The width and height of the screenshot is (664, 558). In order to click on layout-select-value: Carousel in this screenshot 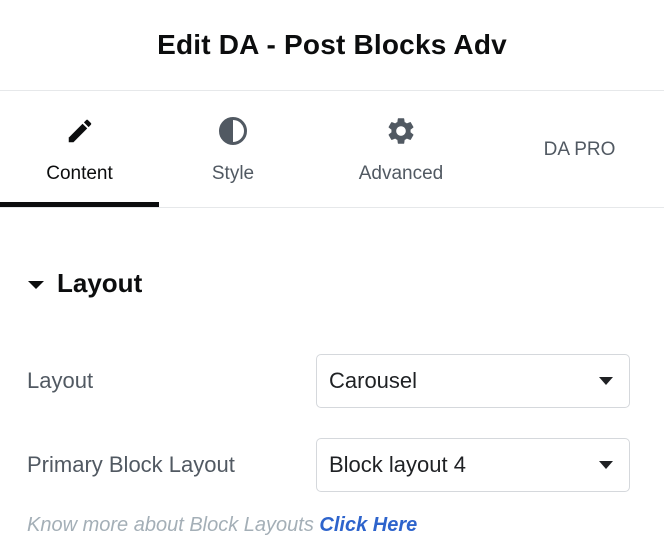, I will do `click(373, 380)`.